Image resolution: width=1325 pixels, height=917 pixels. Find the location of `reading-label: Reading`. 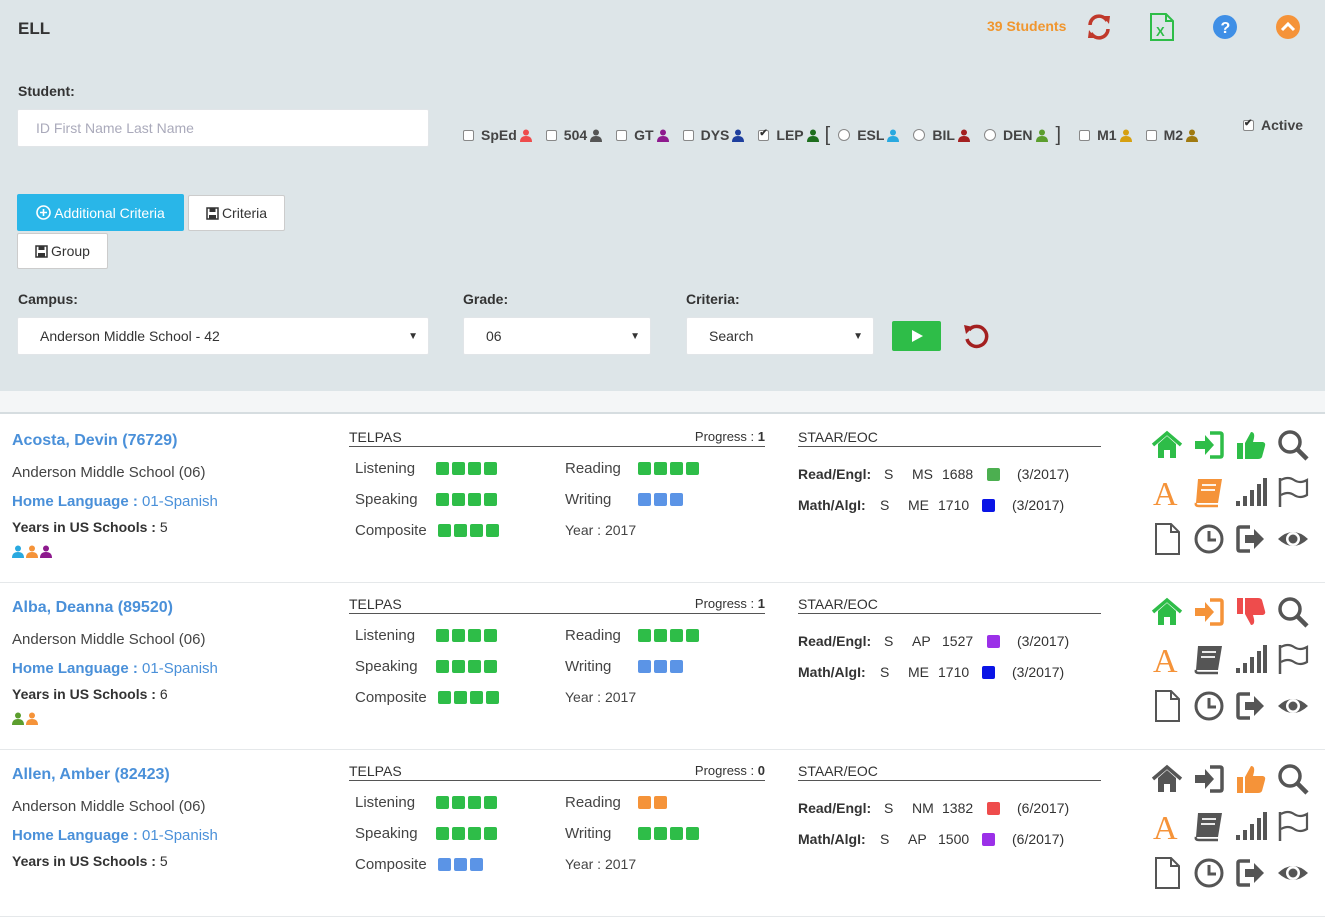

reading-label: Reading is located at coordinates (593, 468).